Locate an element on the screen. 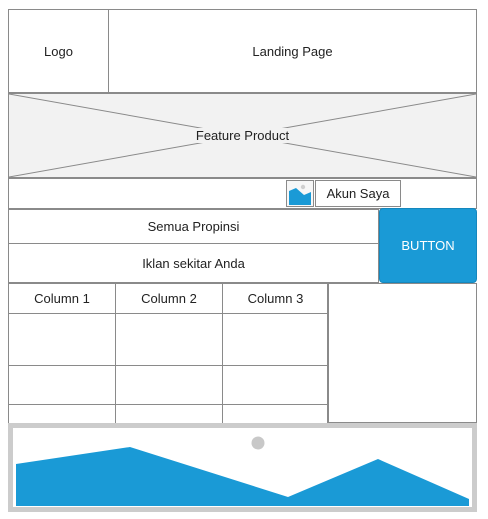  my-account-label: Akun Saya is located at coordinates (358, 193).